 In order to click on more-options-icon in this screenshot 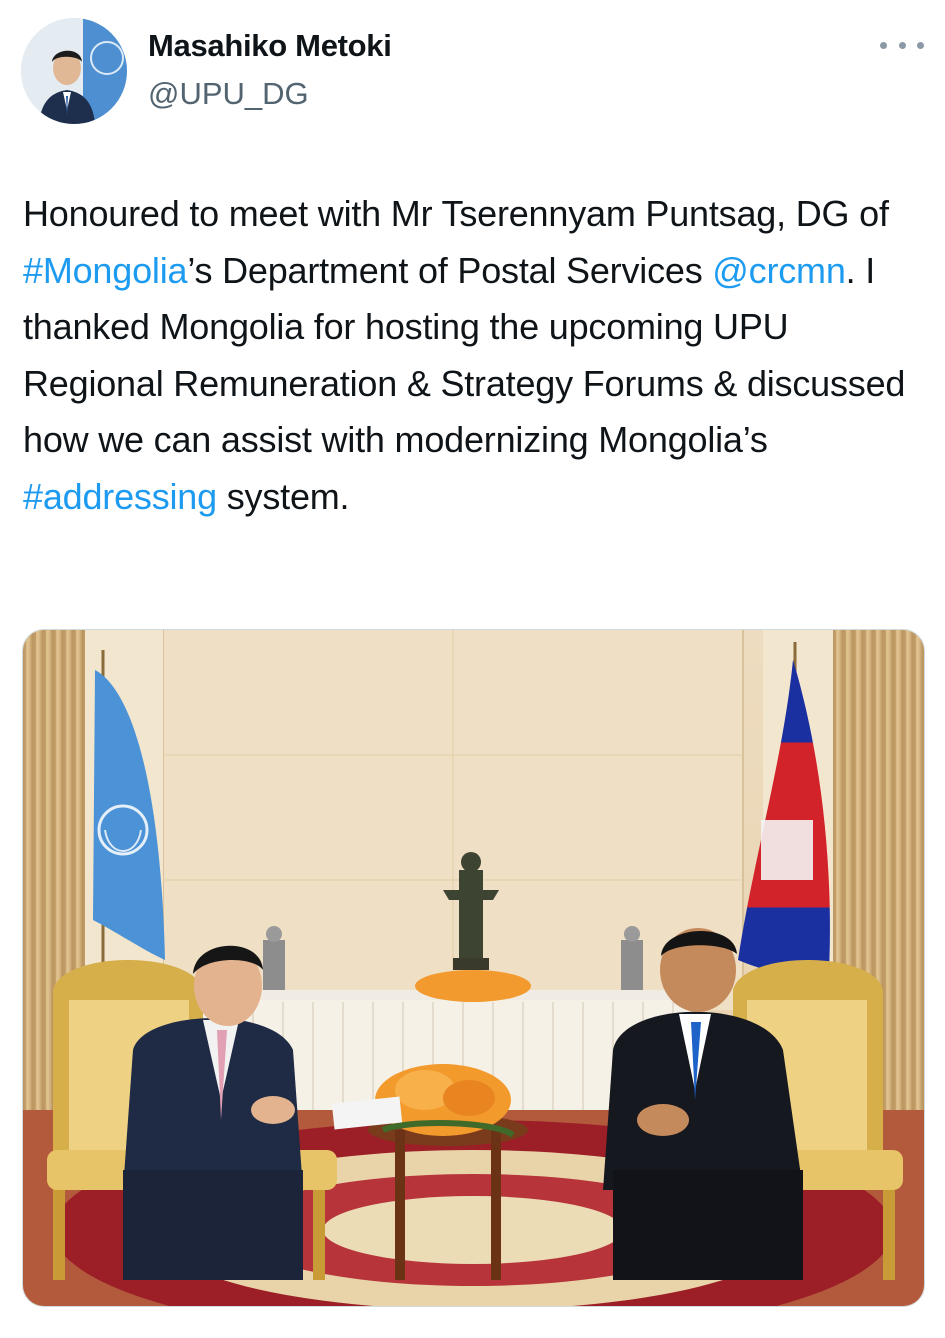, I will do `click(902, 45)`.